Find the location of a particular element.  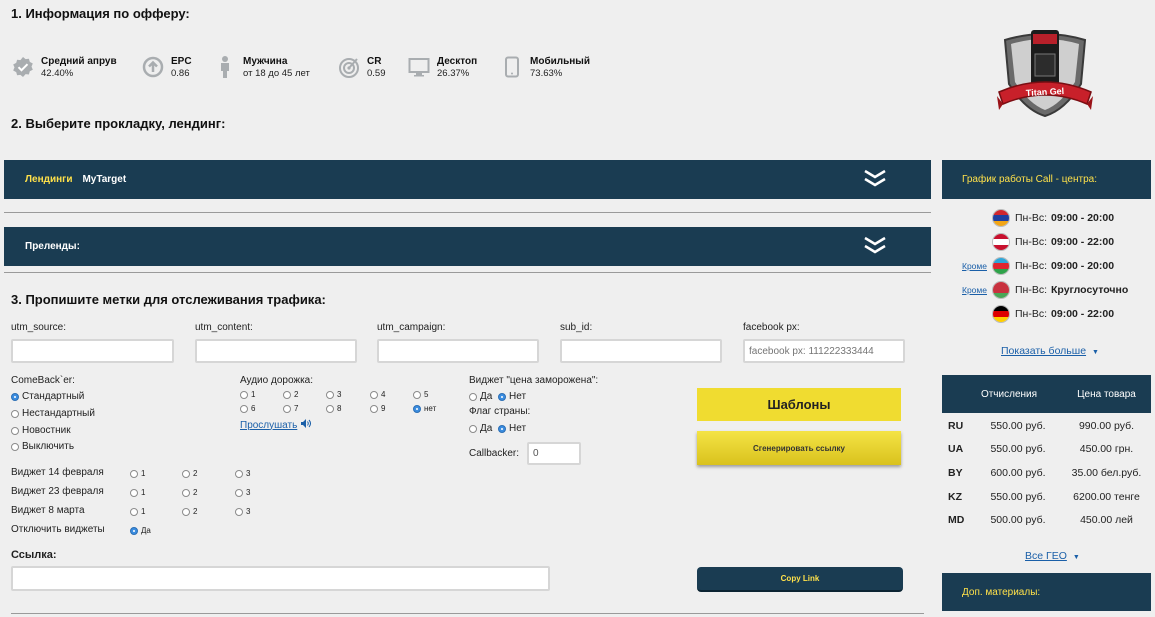

disable-widgets-option: Да is located at coordinates (140, 530).